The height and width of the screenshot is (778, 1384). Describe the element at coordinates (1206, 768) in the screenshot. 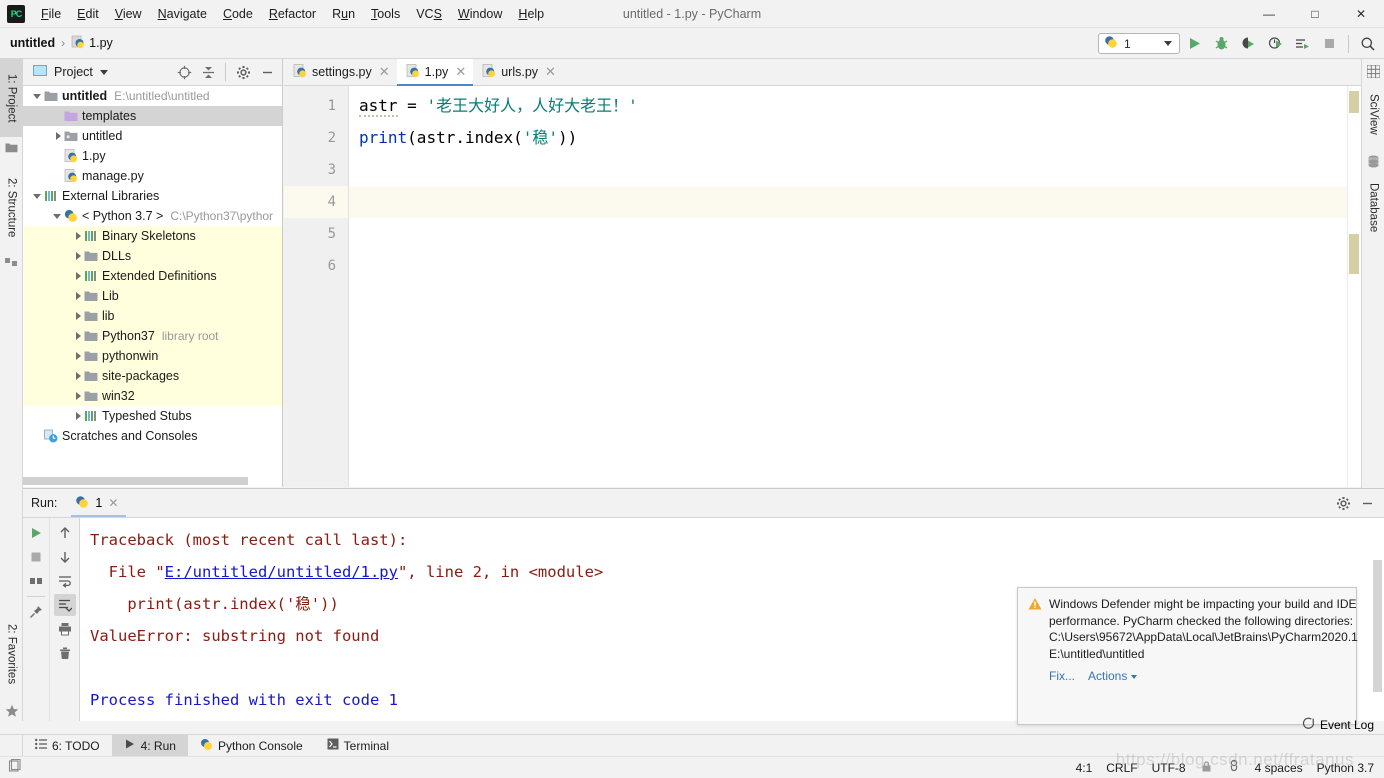

I see `lock-icon` at that location.